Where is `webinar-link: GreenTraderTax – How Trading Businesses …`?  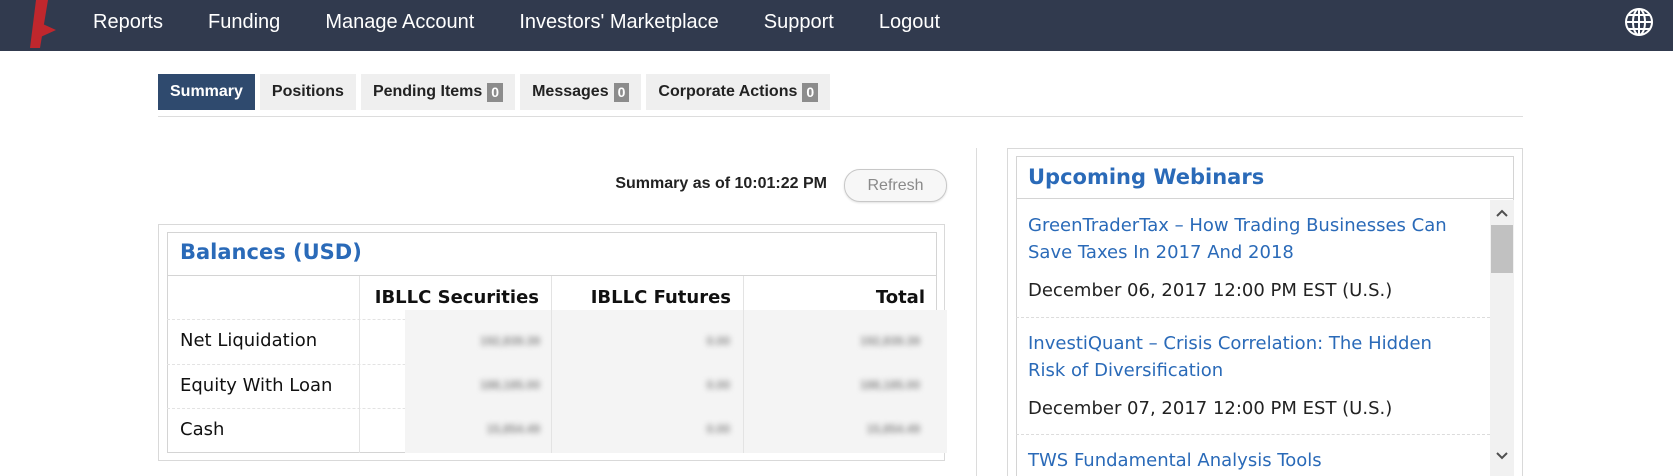
webinar-link: GreenTraderTax – How Trading Businesses … is located at coordinates (1248, 239).